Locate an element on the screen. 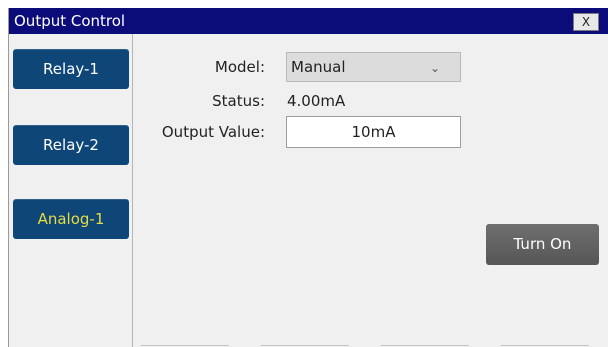 The width and height of the screenshot is (608, 347). model-select-value: Manual is located at coordinates (318, 67).